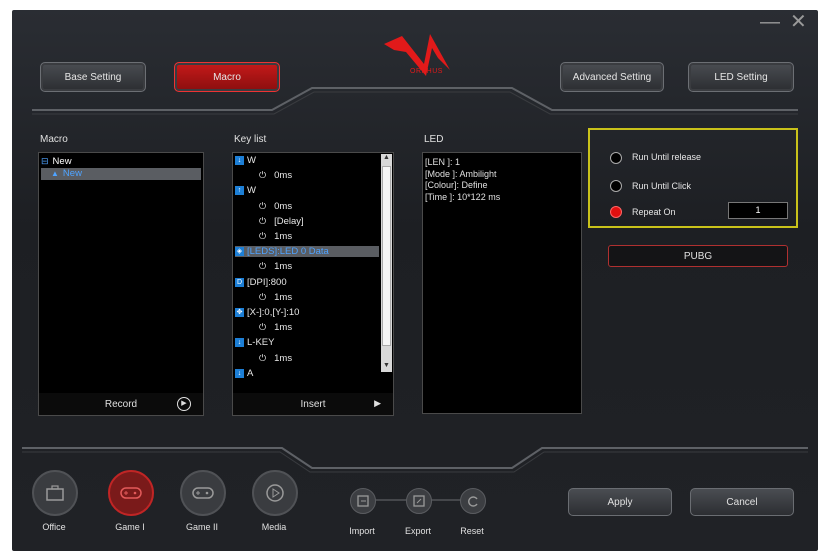  What do you see at coordinates (417, 55) in the screenshot?
I see `brand-logo-mark` at bounding box center [417, 55].